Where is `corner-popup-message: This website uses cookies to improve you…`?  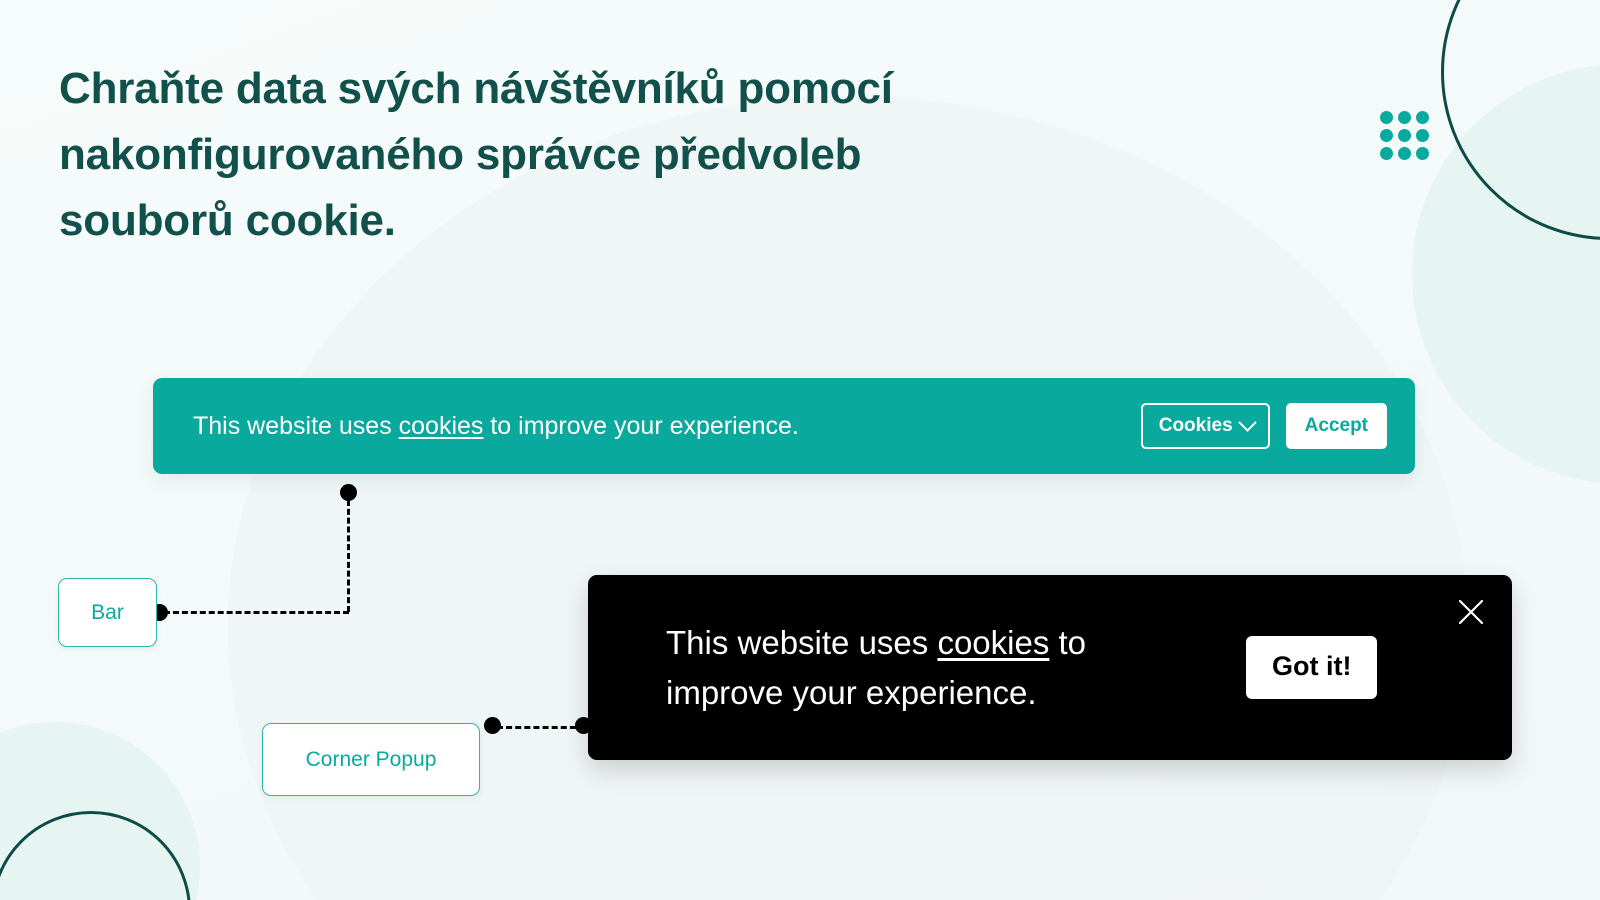 corner-popup-message: This website uses cookies to improve you… is located at coordinates (926, 668).